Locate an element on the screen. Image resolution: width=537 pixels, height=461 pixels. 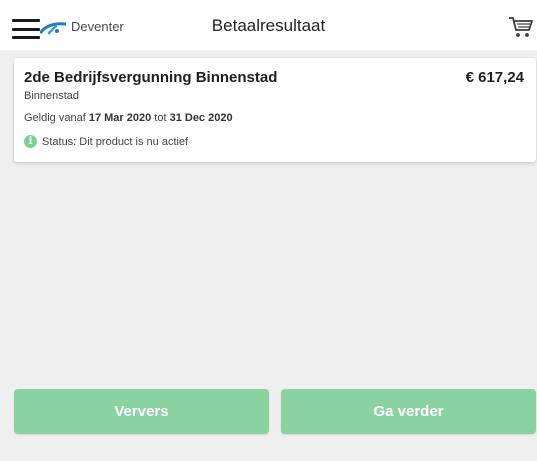
continue-button: Ga verder is located at coordinates (408, 411).